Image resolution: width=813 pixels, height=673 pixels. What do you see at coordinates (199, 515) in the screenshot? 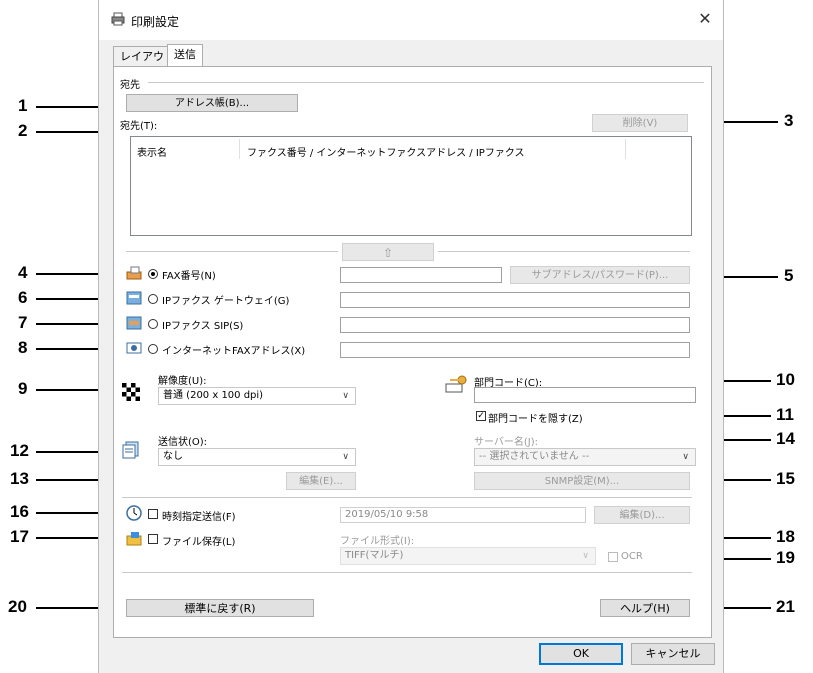
I see `scheduled-send-label: 時刻指定送信(F)` at bounding box center [199, 515].